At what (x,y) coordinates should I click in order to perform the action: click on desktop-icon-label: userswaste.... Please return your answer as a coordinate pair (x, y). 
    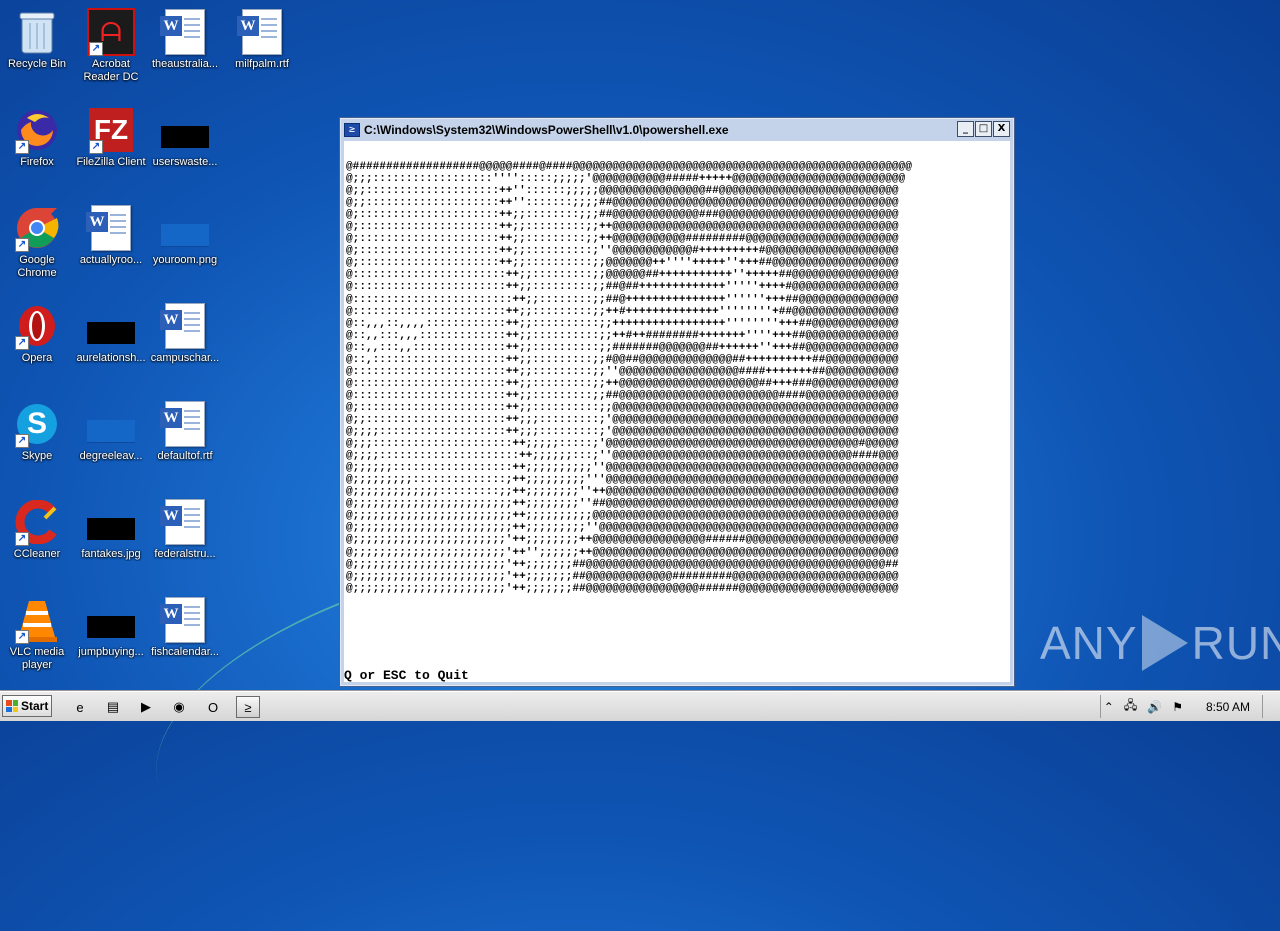
    Looking at the image, I should click on (185, 162).